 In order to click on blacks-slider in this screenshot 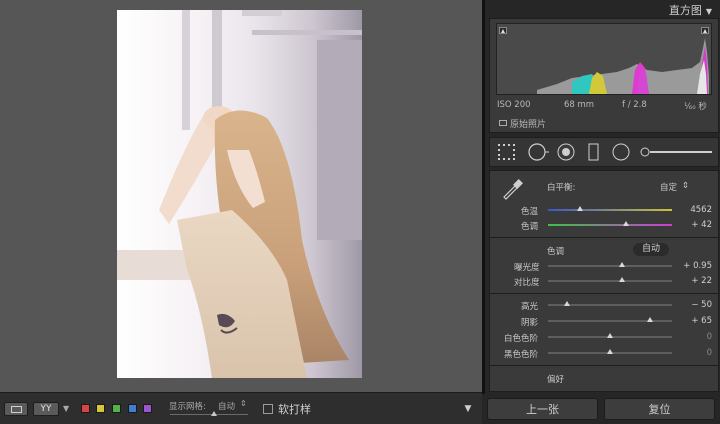, I will do `click(610, 351)`.